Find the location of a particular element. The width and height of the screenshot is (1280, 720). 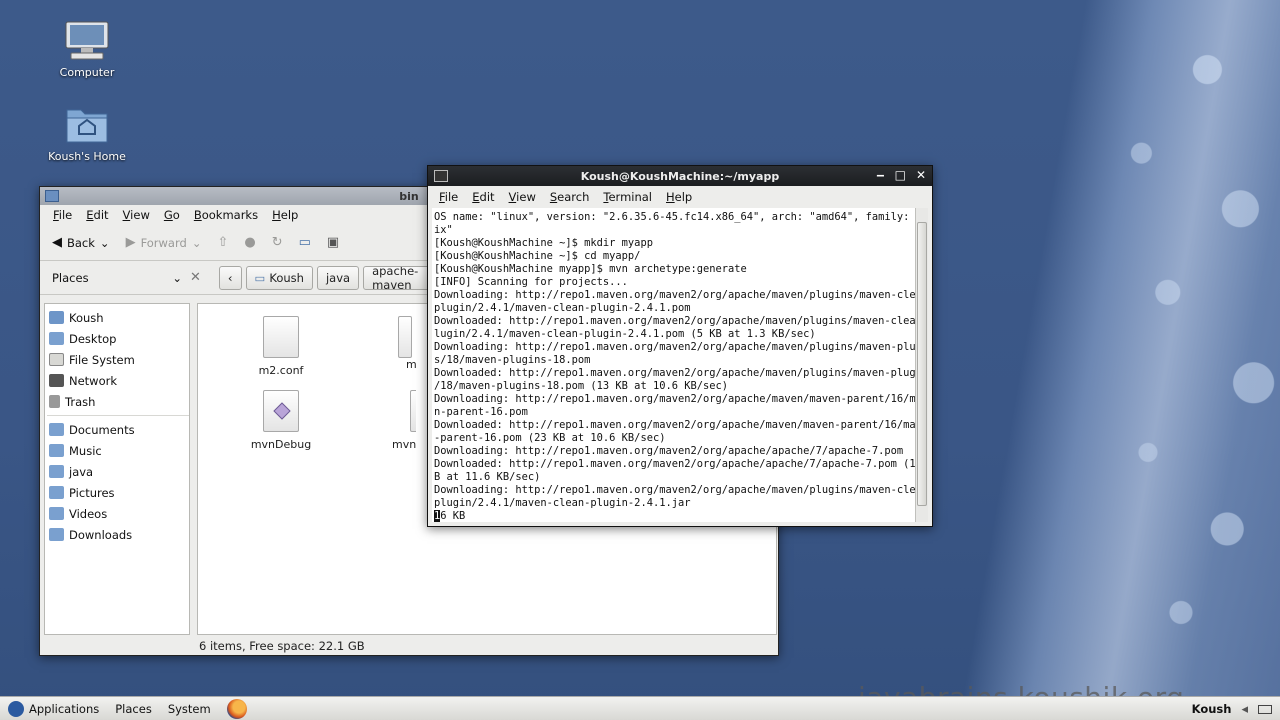

firefox-launcher is located at coordinates (237, 708).